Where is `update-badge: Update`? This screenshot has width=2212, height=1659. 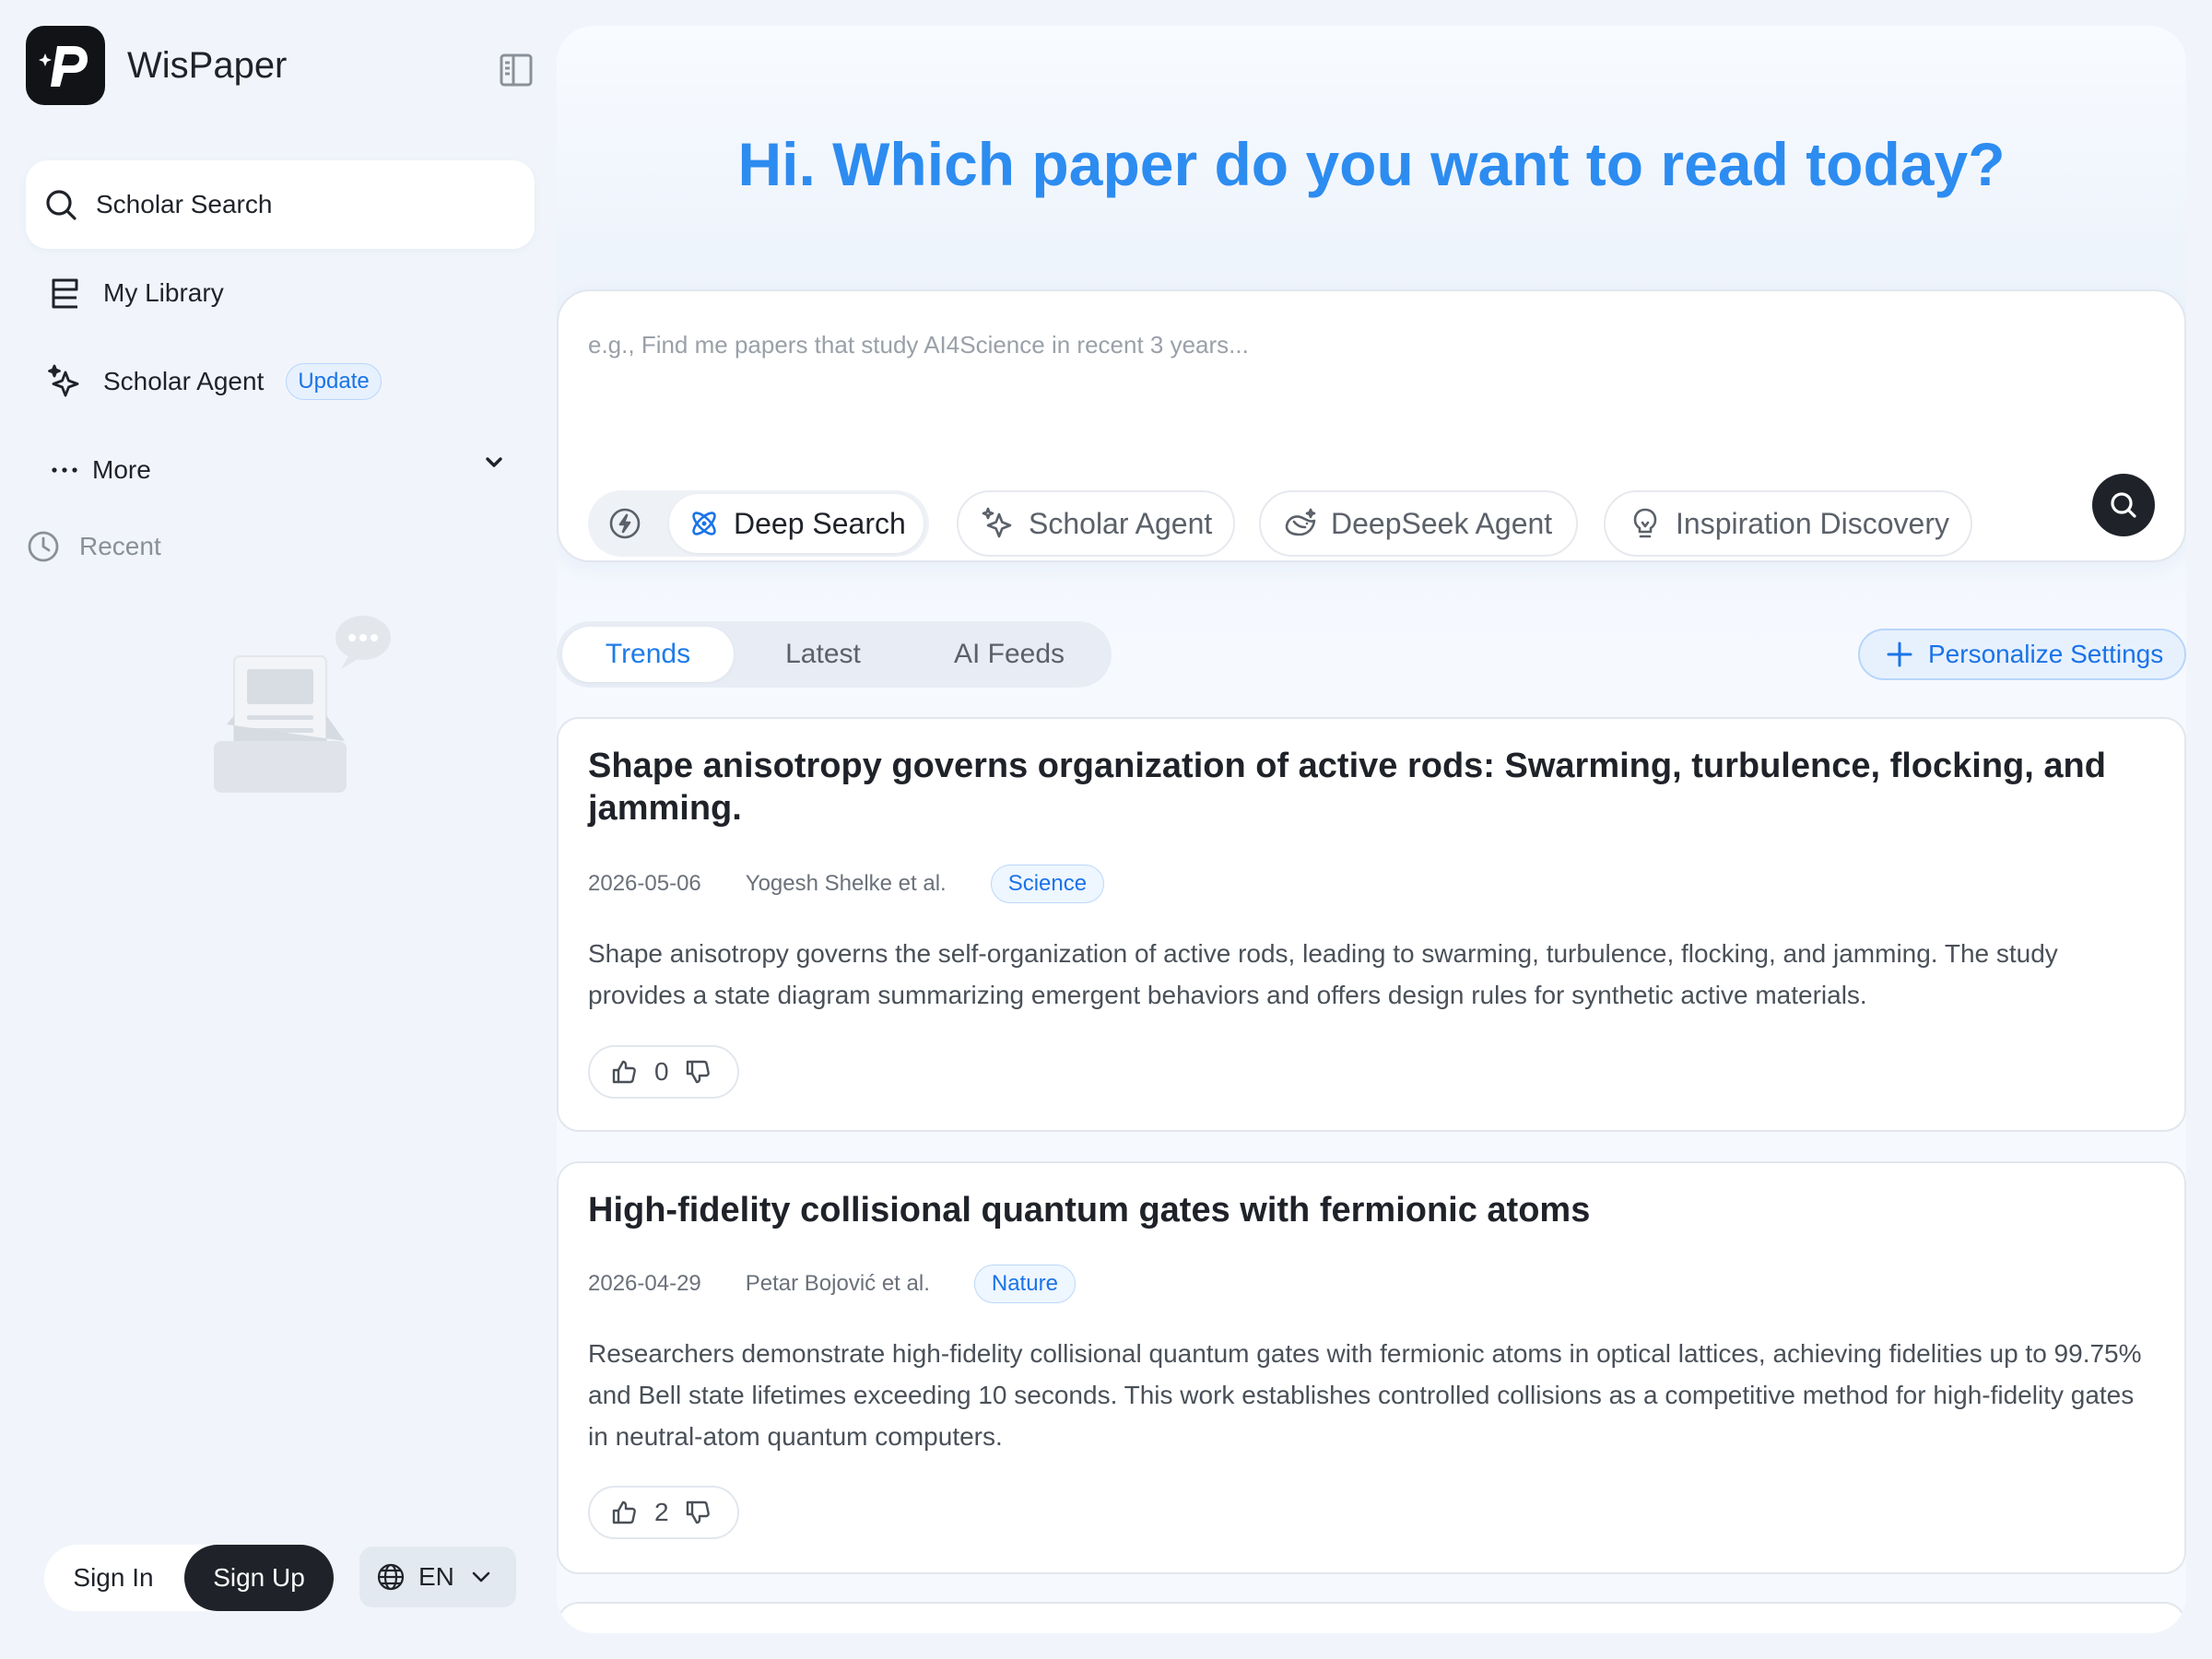 update-badge: Update is located at coordinates (334, 381).